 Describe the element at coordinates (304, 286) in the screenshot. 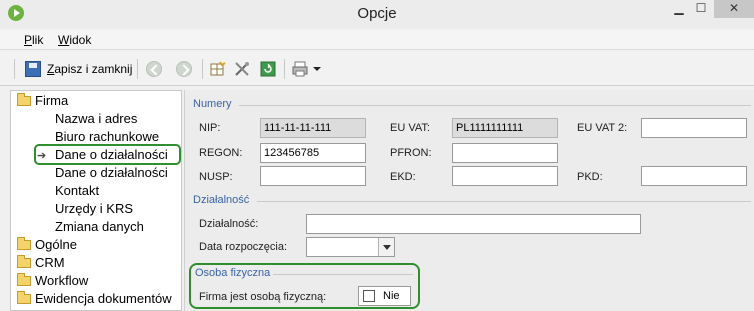

I see `highlight-osoba-fizyczna` at that location.